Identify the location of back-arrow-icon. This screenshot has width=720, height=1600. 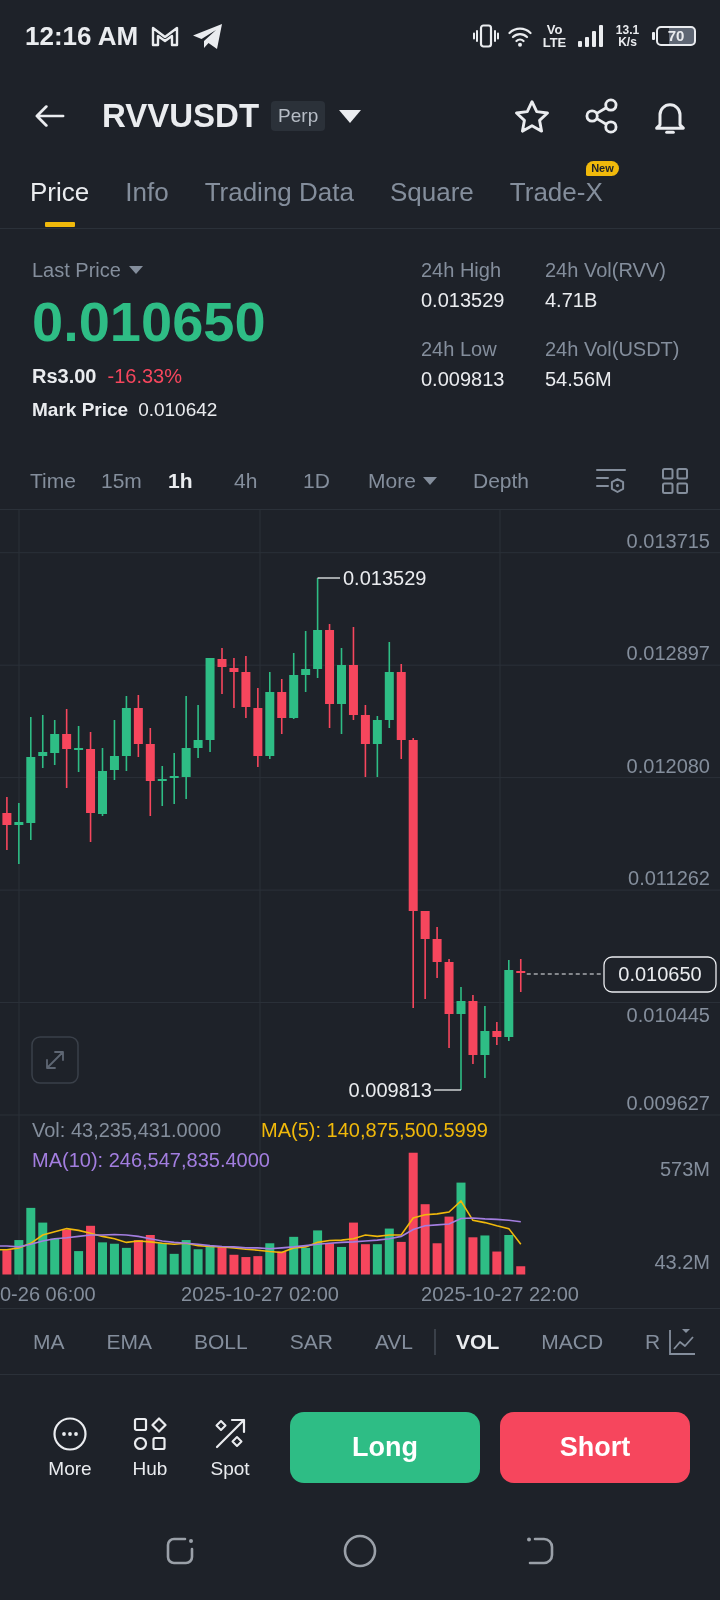
(50, 116).